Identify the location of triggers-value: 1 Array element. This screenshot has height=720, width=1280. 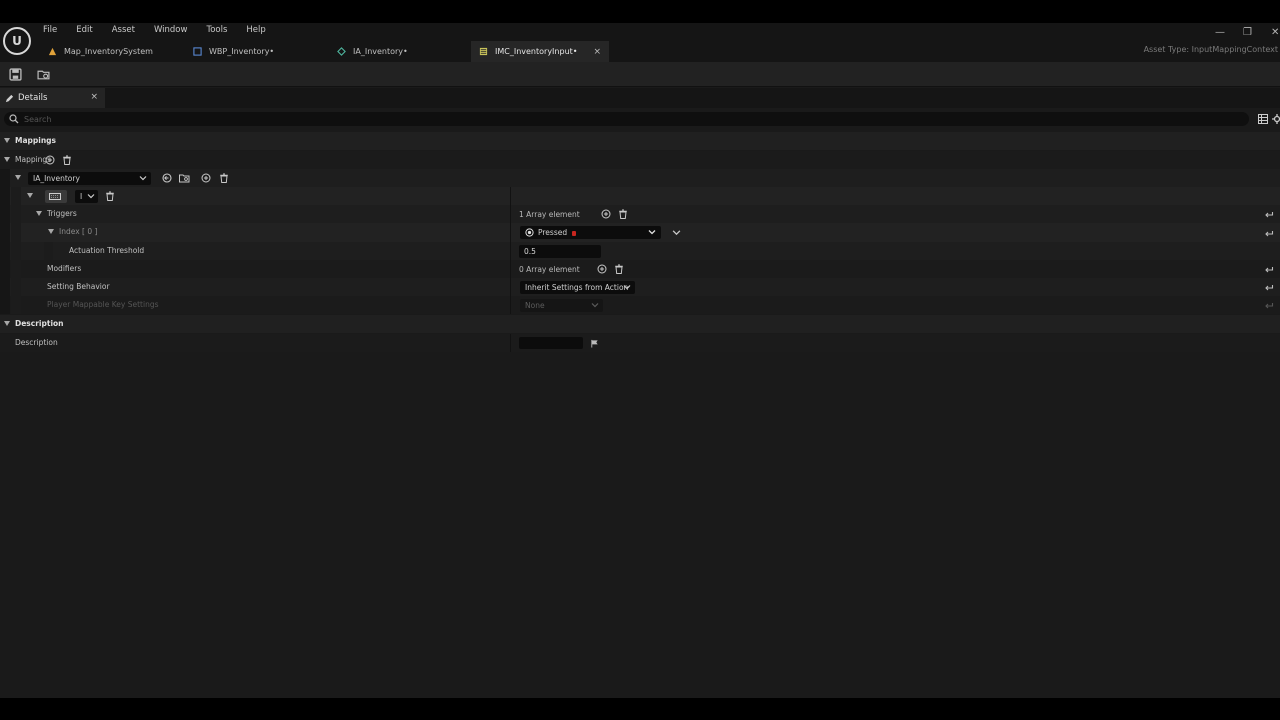
(573, 214).